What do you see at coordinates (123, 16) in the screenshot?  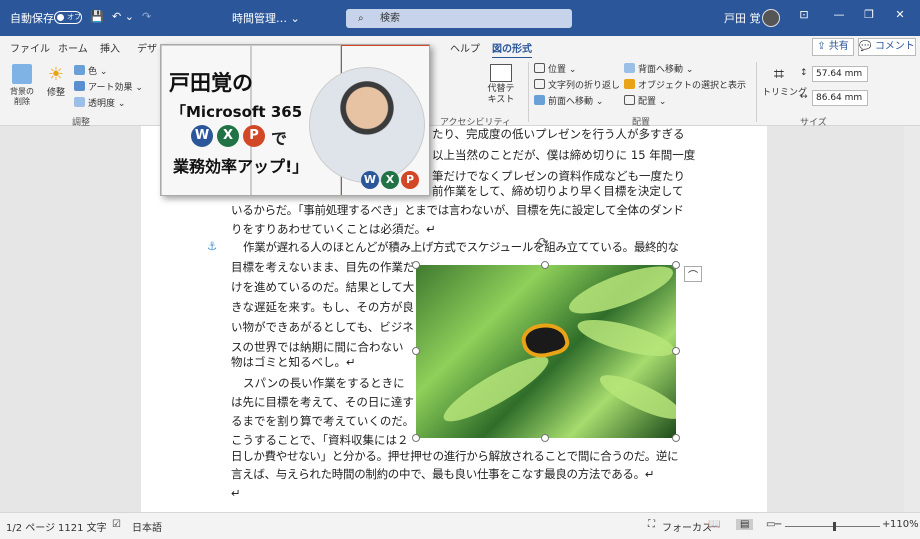 I see `undo-icon: ↶ ⌄` at bounding box center [123, 16].